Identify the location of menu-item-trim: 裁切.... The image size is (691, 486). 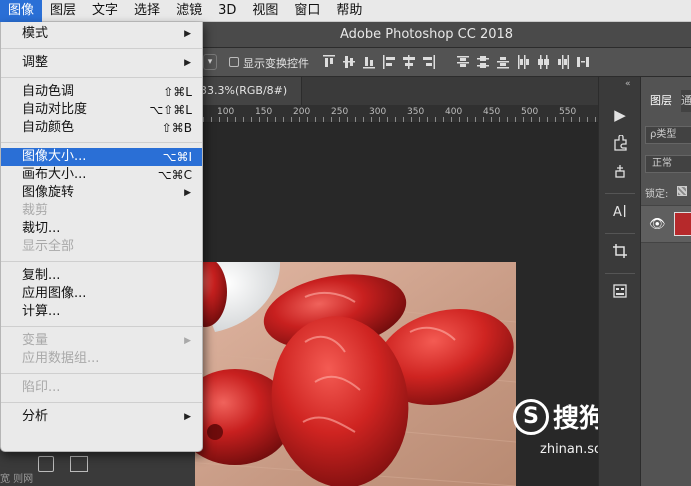
(101, 229).